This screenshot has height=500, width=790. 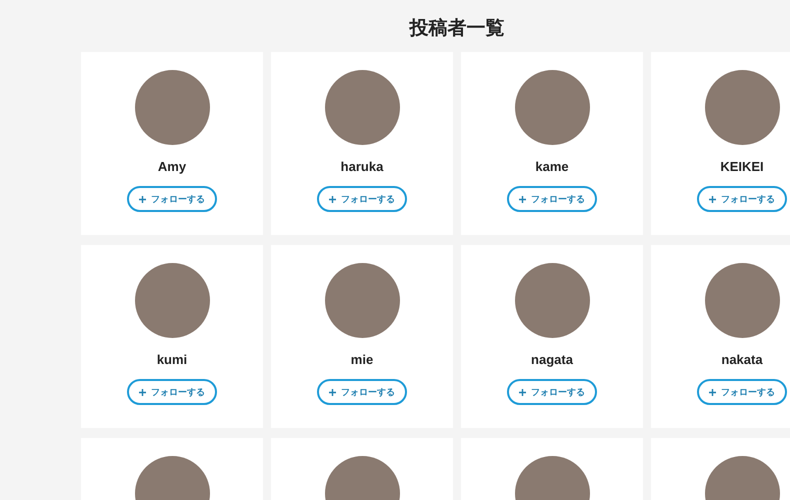 I want to click on user-name: nagata, so click(x=552, y=359).